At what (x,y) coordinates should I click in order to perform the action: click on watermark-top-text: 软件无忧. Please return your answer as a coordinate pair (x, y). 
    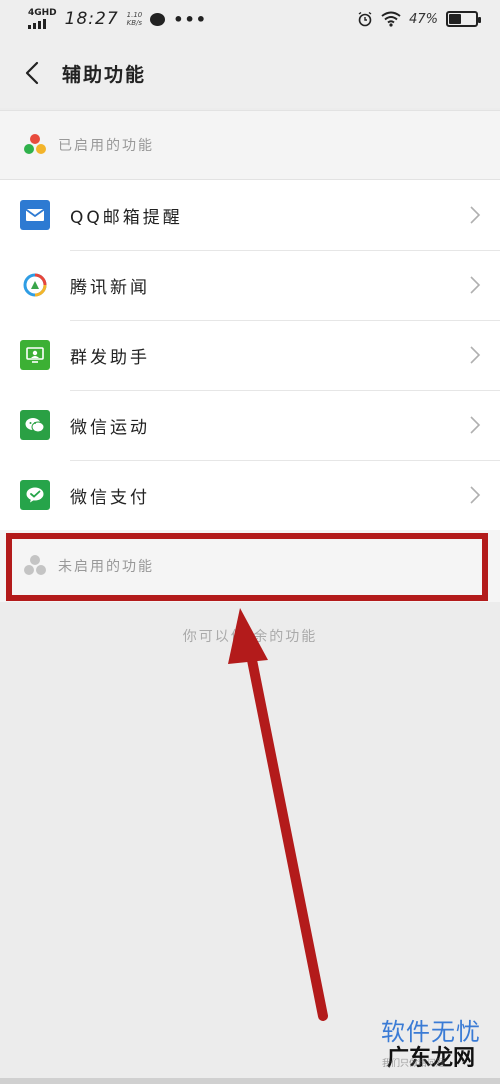
    Looking at the image, I should click on (431, 1032).